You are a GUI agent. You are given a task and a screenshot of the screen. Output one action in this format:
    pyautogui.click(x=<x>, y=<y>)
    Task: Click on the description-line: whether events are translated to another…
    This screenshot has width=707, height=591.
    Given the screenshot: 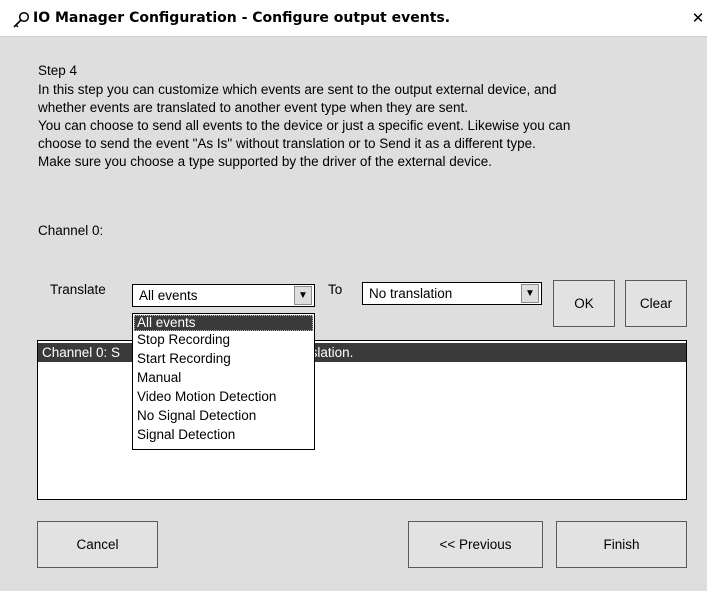 What is the action you would take?
    pyautogui.click(x=253, y=107)
    